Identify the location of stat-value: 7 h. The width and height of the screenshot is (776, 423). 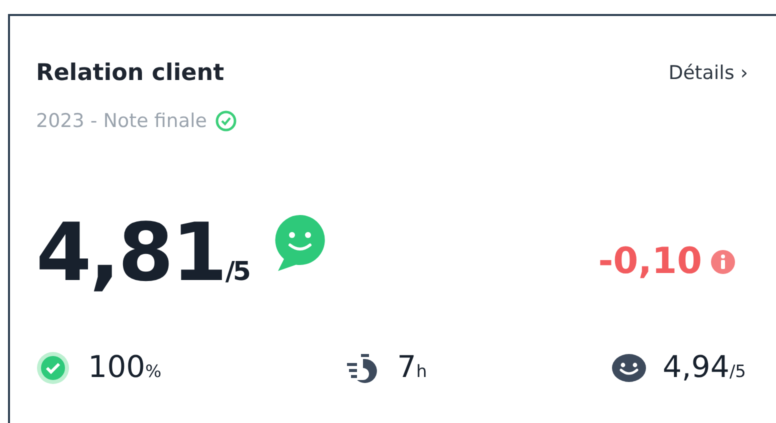
(412, 368).